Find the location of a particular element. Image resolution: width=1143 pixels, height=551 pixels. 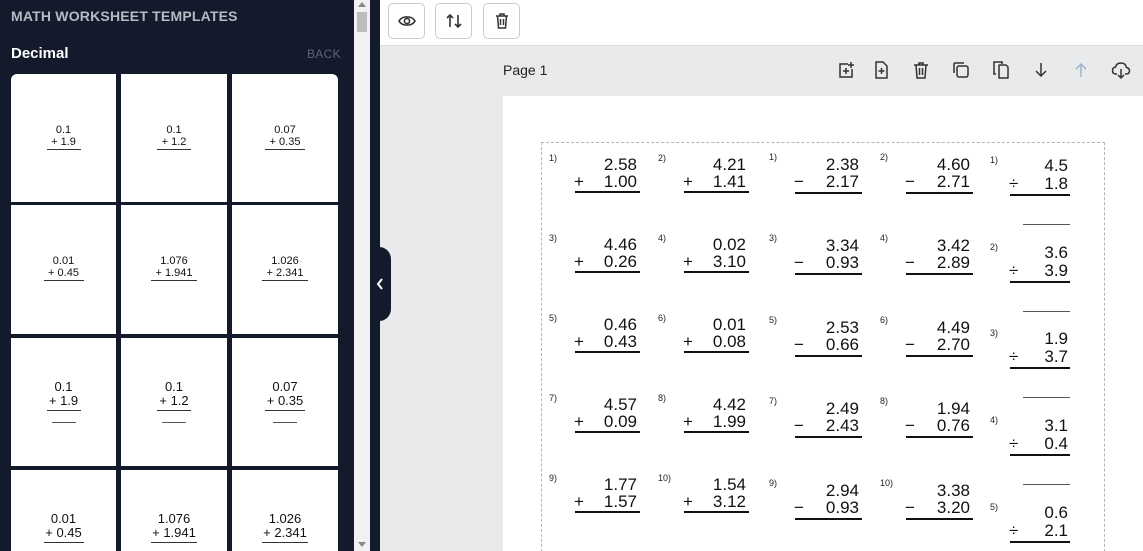

duplicate-icon is located at coordinates (961, 70).